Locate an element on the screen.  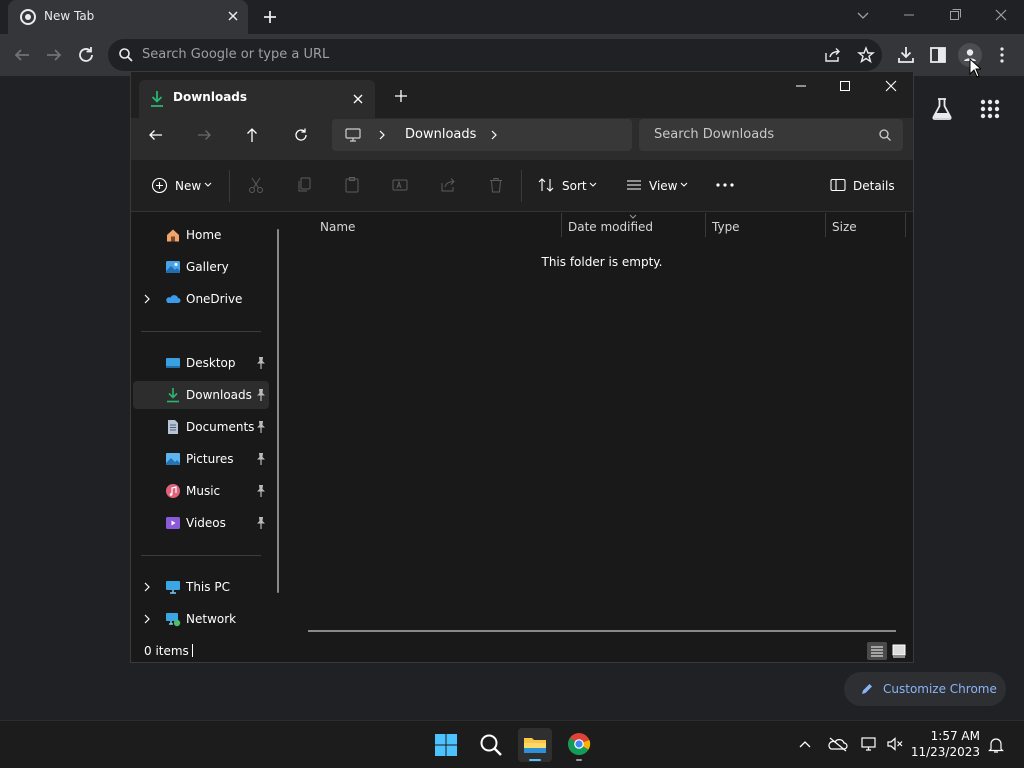
search-placeholder: Search Downloads is located at coordinates (714, 134).